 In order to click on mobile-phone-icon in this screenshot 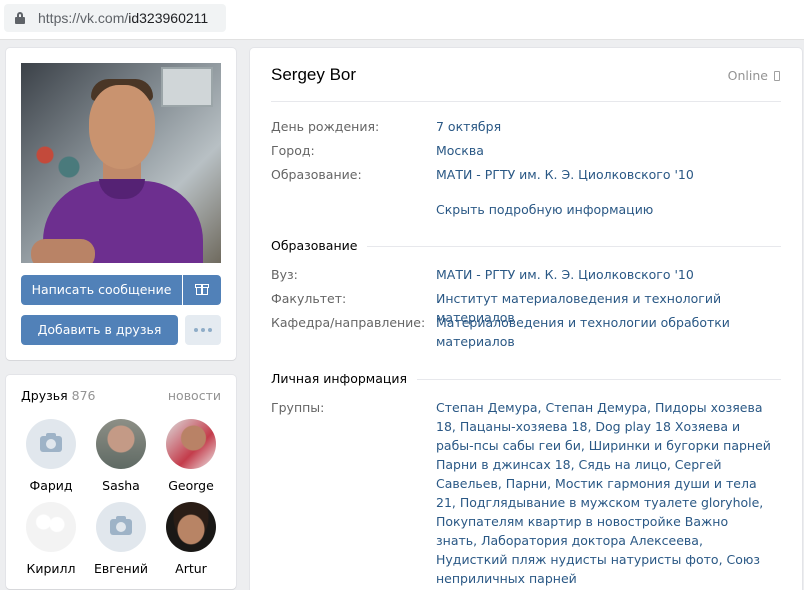, I will do `click(777, 76)`.